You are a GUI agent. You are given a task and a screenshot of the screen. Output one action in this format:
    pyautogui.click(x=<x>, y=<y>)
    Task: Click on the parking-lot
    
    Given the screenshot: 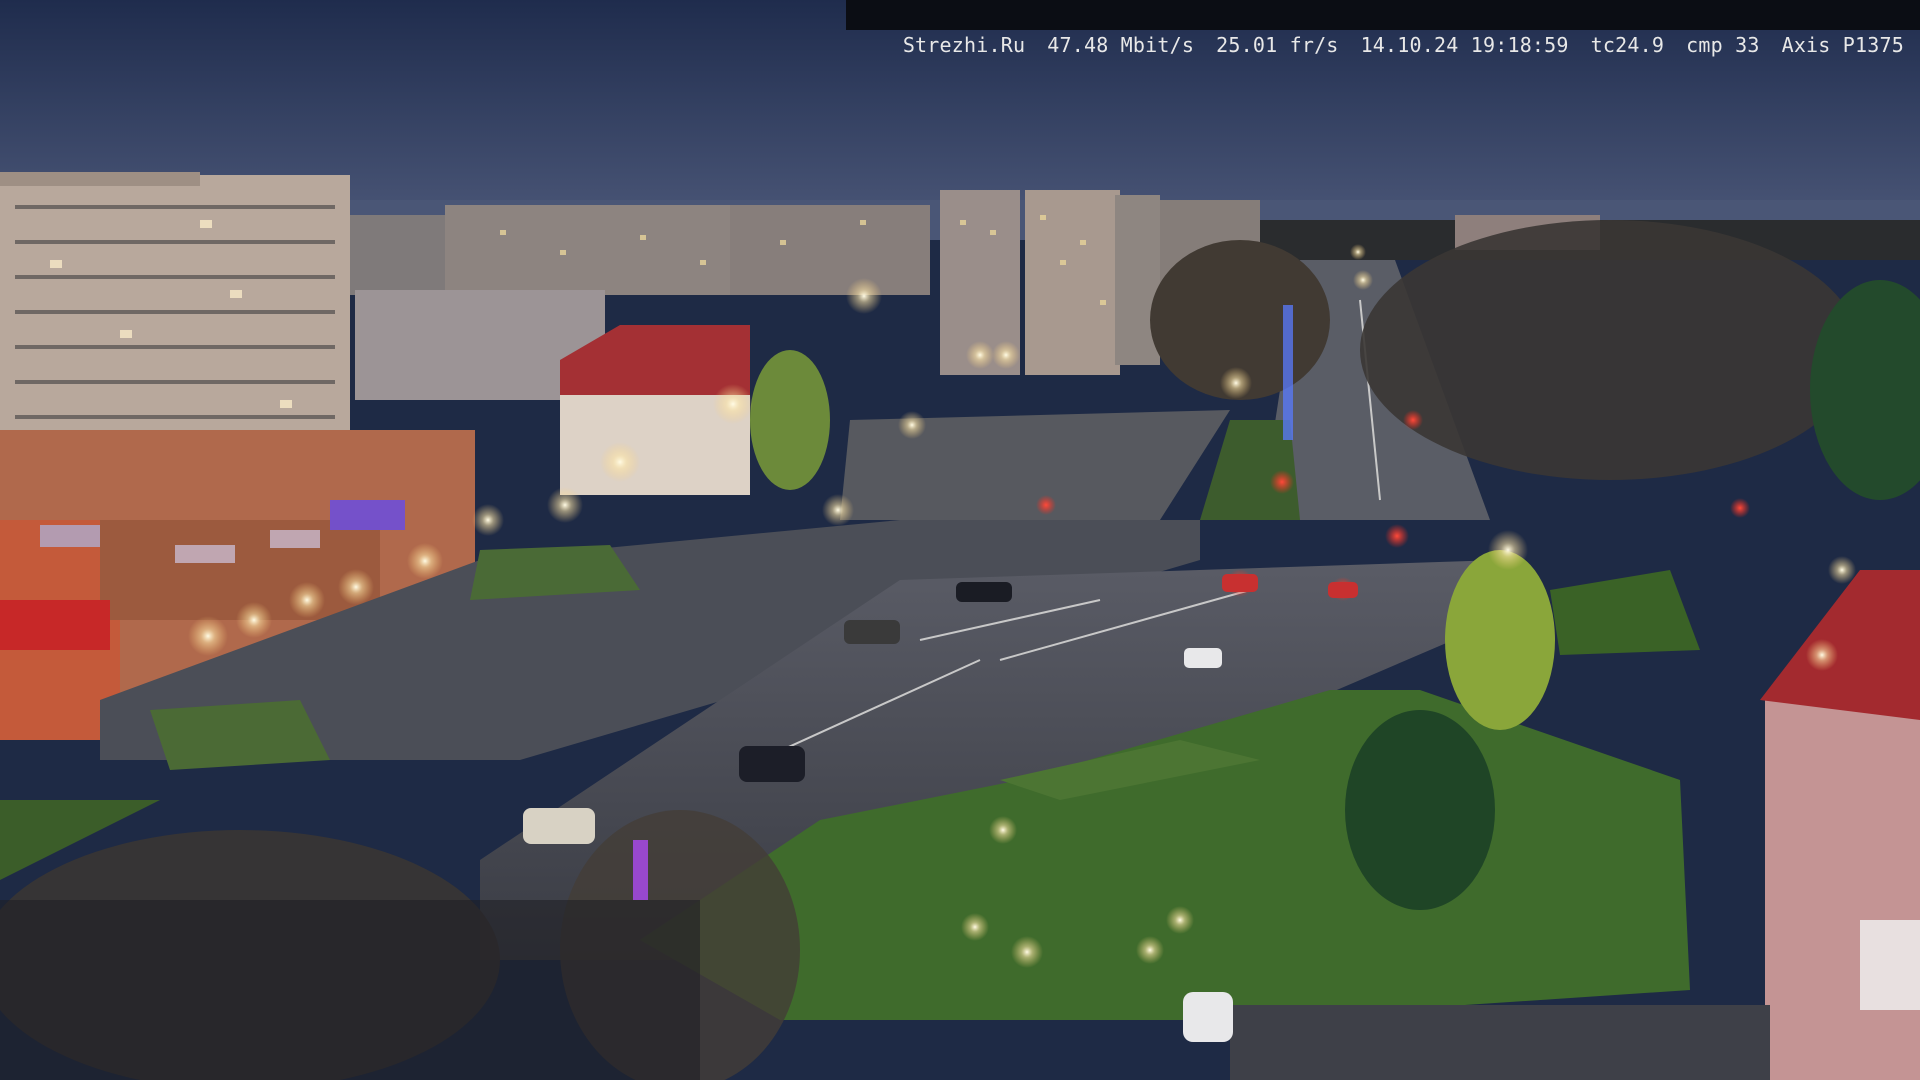 What is the action you would take?
    pyautogui.click(x=1500, y=1042)
    